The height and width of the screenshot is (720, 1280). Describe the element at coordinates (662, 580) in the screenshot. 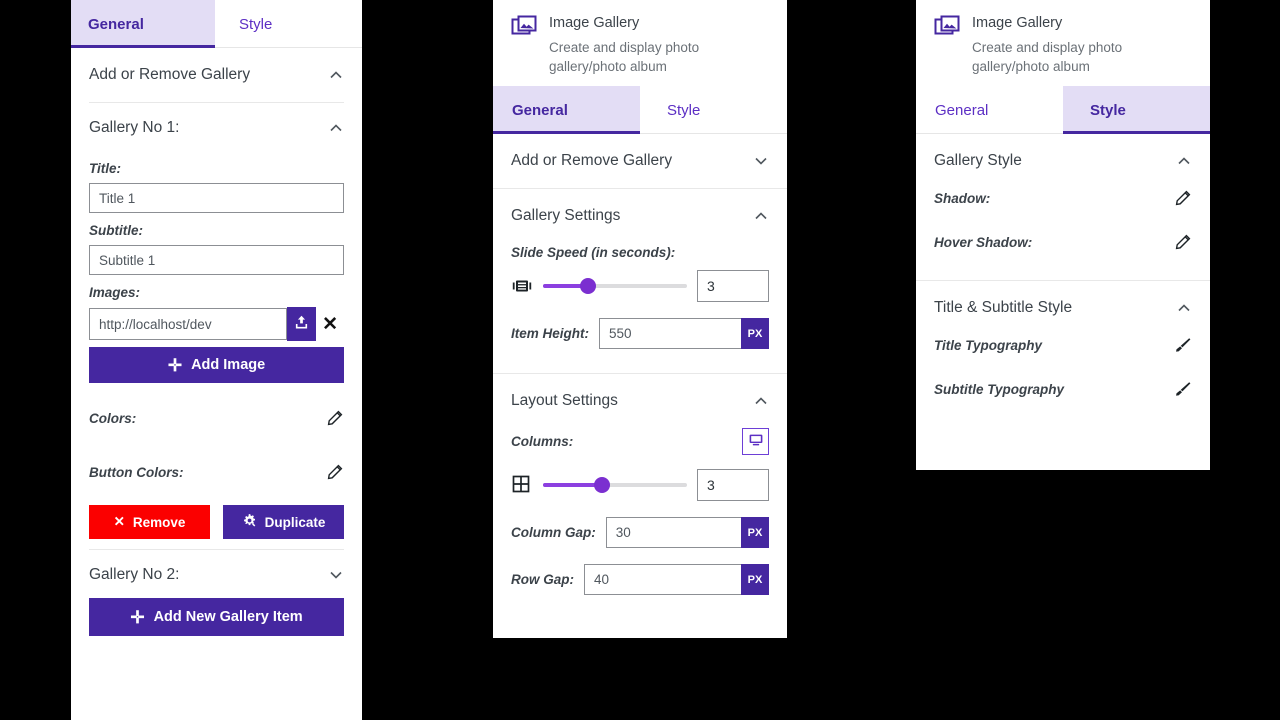

I see `row-gap-input` at that location.